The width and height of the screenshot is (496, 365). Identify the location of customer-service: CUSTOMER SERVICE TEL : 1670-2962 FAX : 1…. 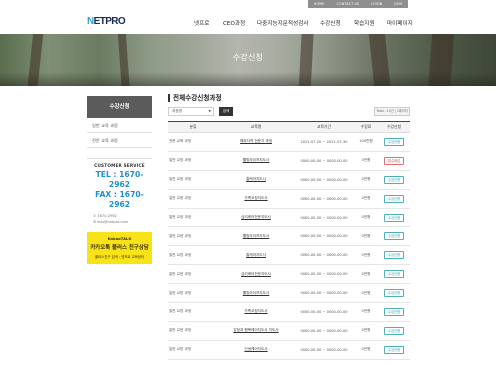
(119, 191).